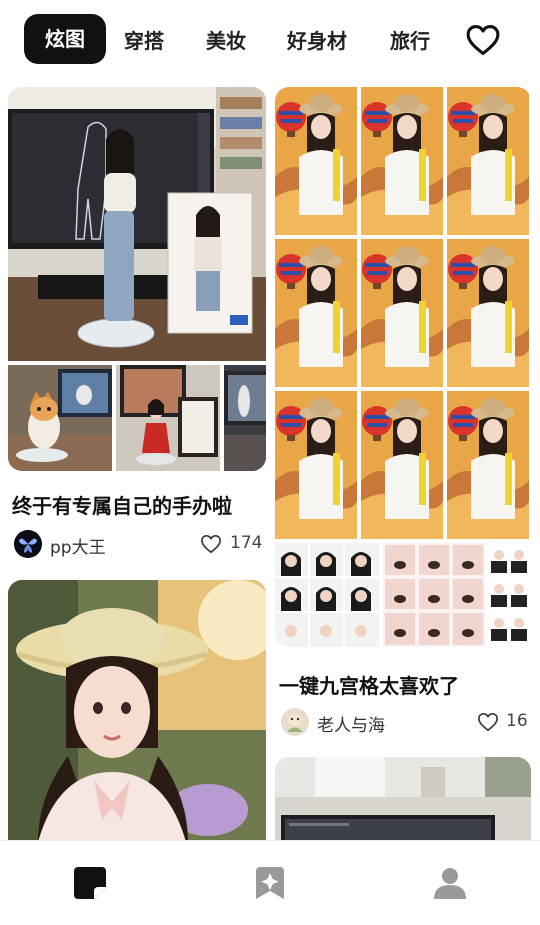 The height and width of the screenshot is (925, 540). Describe the element at coordinates (510, 595) in the screenshot. I see `post-thumbnail-headshot-grid` at that location.